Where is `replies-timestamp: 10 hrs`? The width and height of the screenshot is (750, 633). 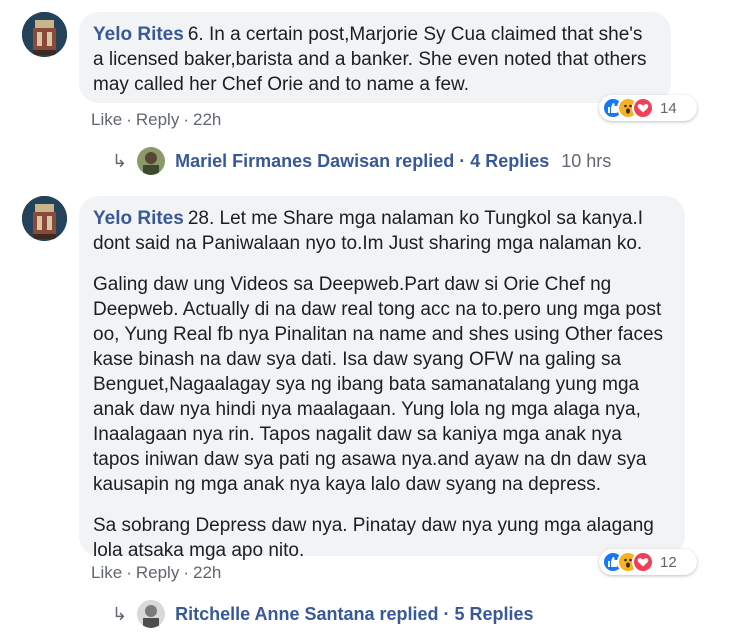
replies-timestamp: 10 hrs is located at coordinates (586, 160).